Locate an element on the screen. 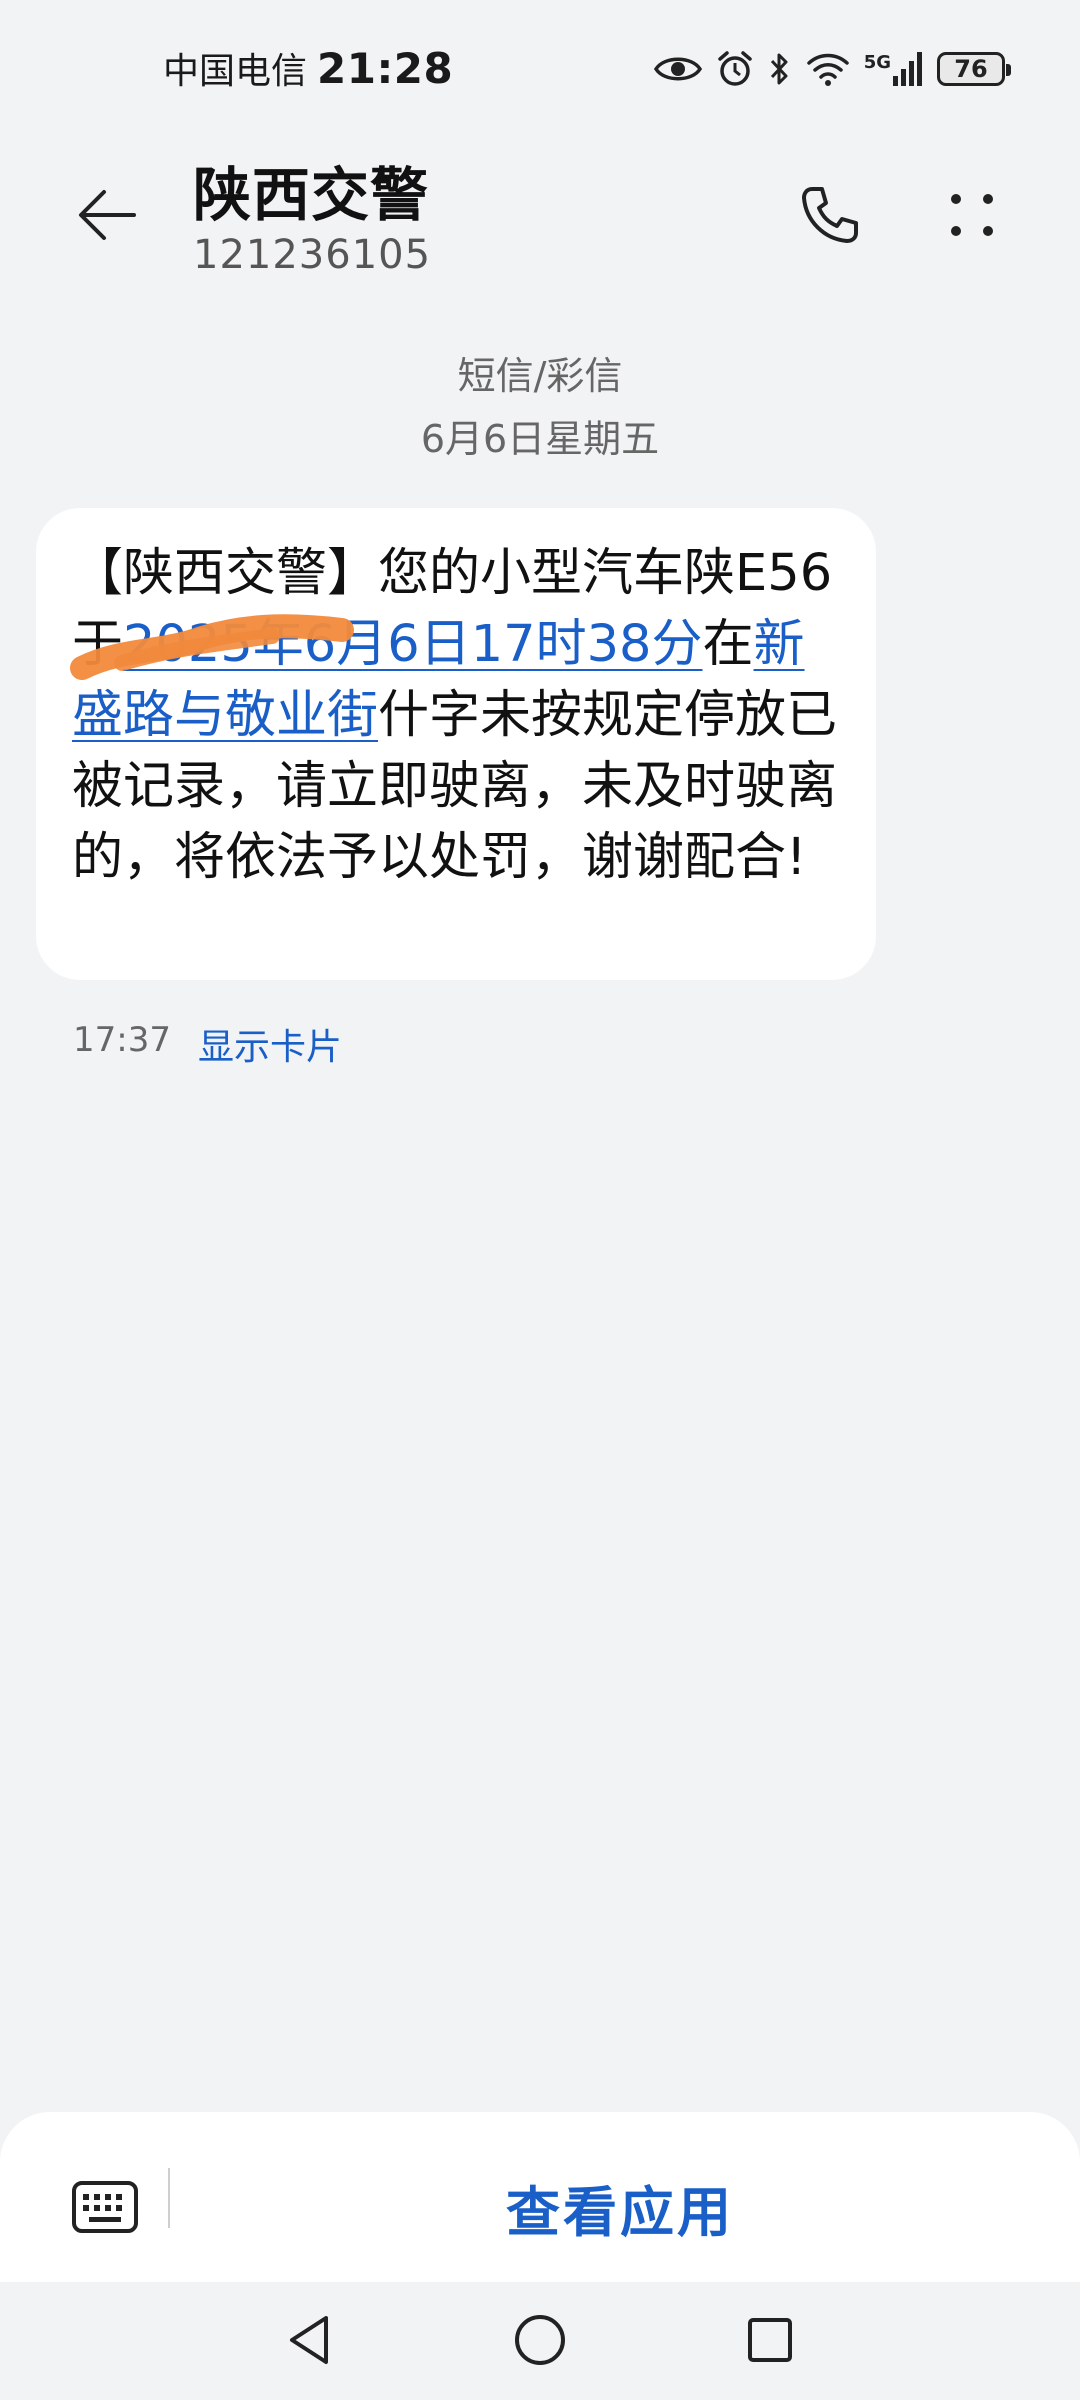  status-bar: 中国电信 21:28 5G 76 is located at coordinates (540, 70).